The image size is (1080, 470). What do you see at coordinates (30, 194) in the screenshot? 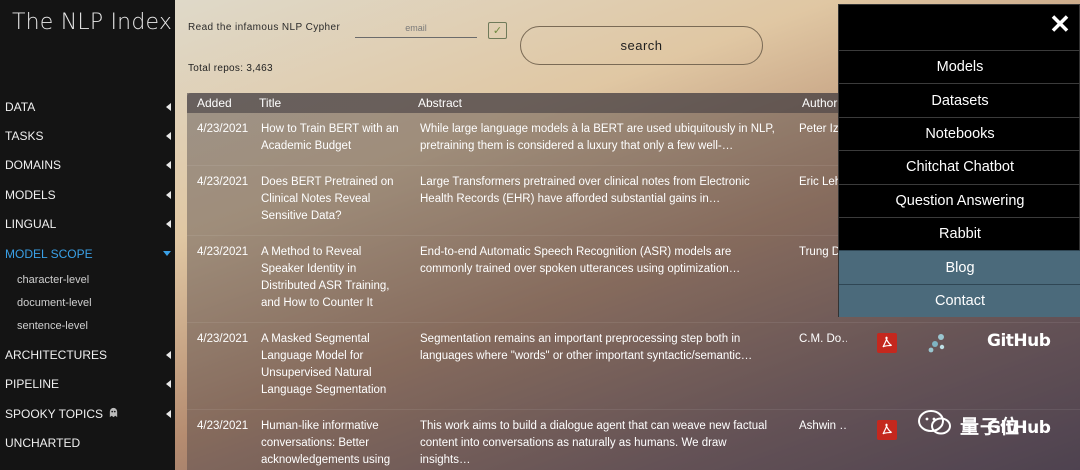
I see `sidebar-item-label: MODELS` at bounding box center [30, 194].